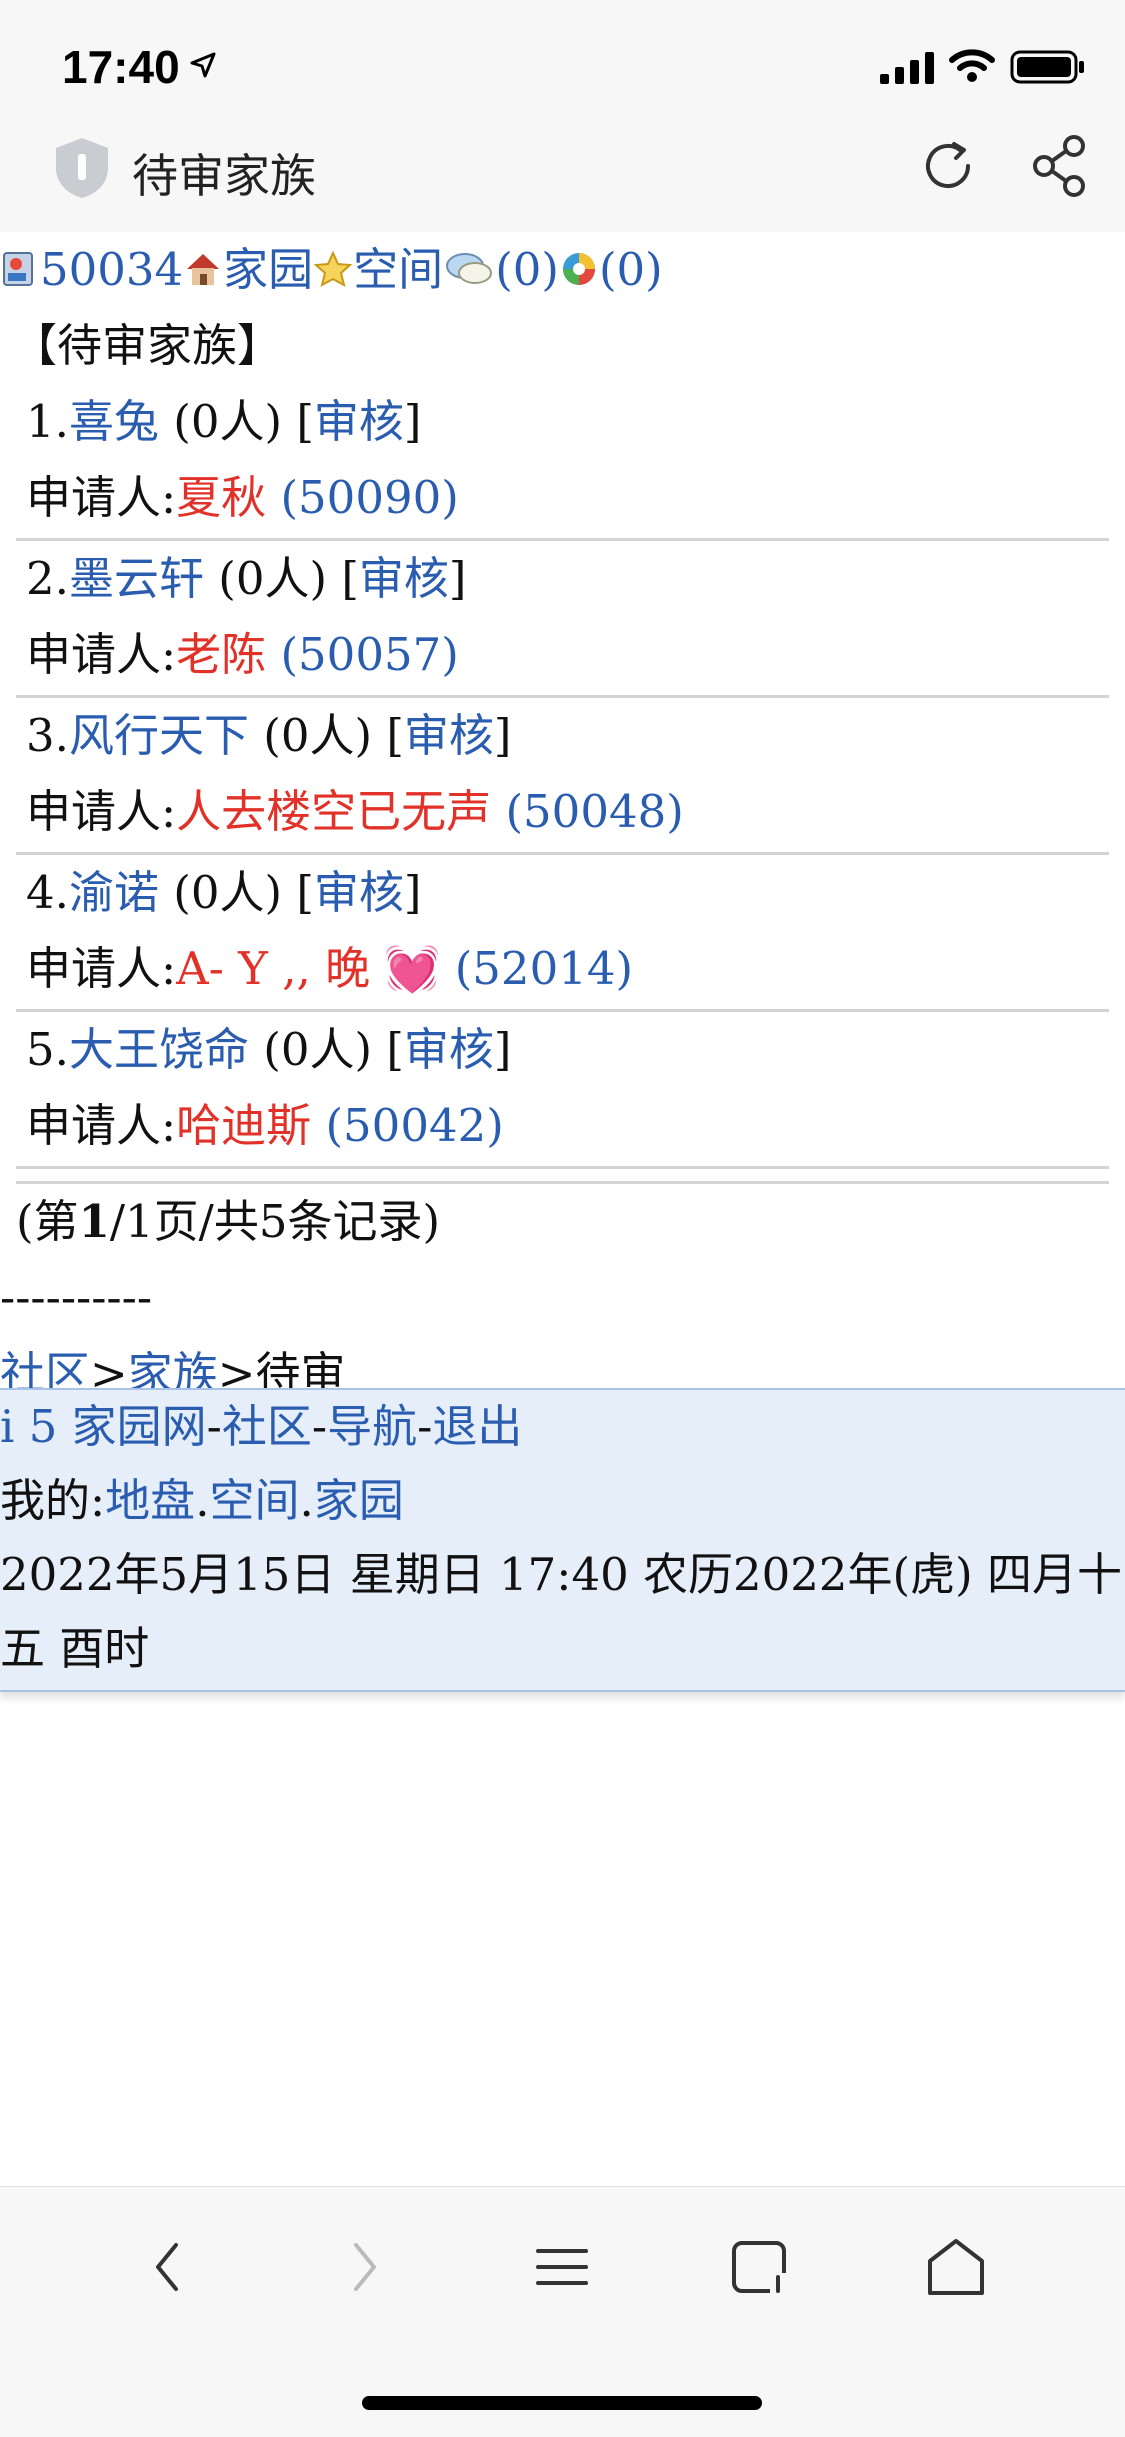 This screenshot has height=2437, width=1125. Describe the element at coordinates (631, 269) in the screenshot. I see `photos-count-link: (0)` at that location.